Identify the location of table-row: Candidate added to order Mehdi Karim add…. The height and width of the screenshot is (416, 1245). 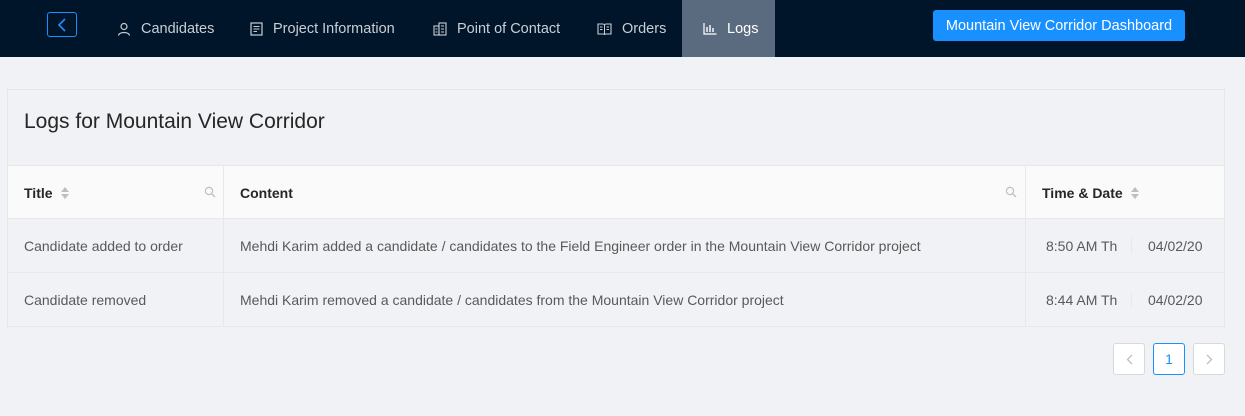
(616, 246).